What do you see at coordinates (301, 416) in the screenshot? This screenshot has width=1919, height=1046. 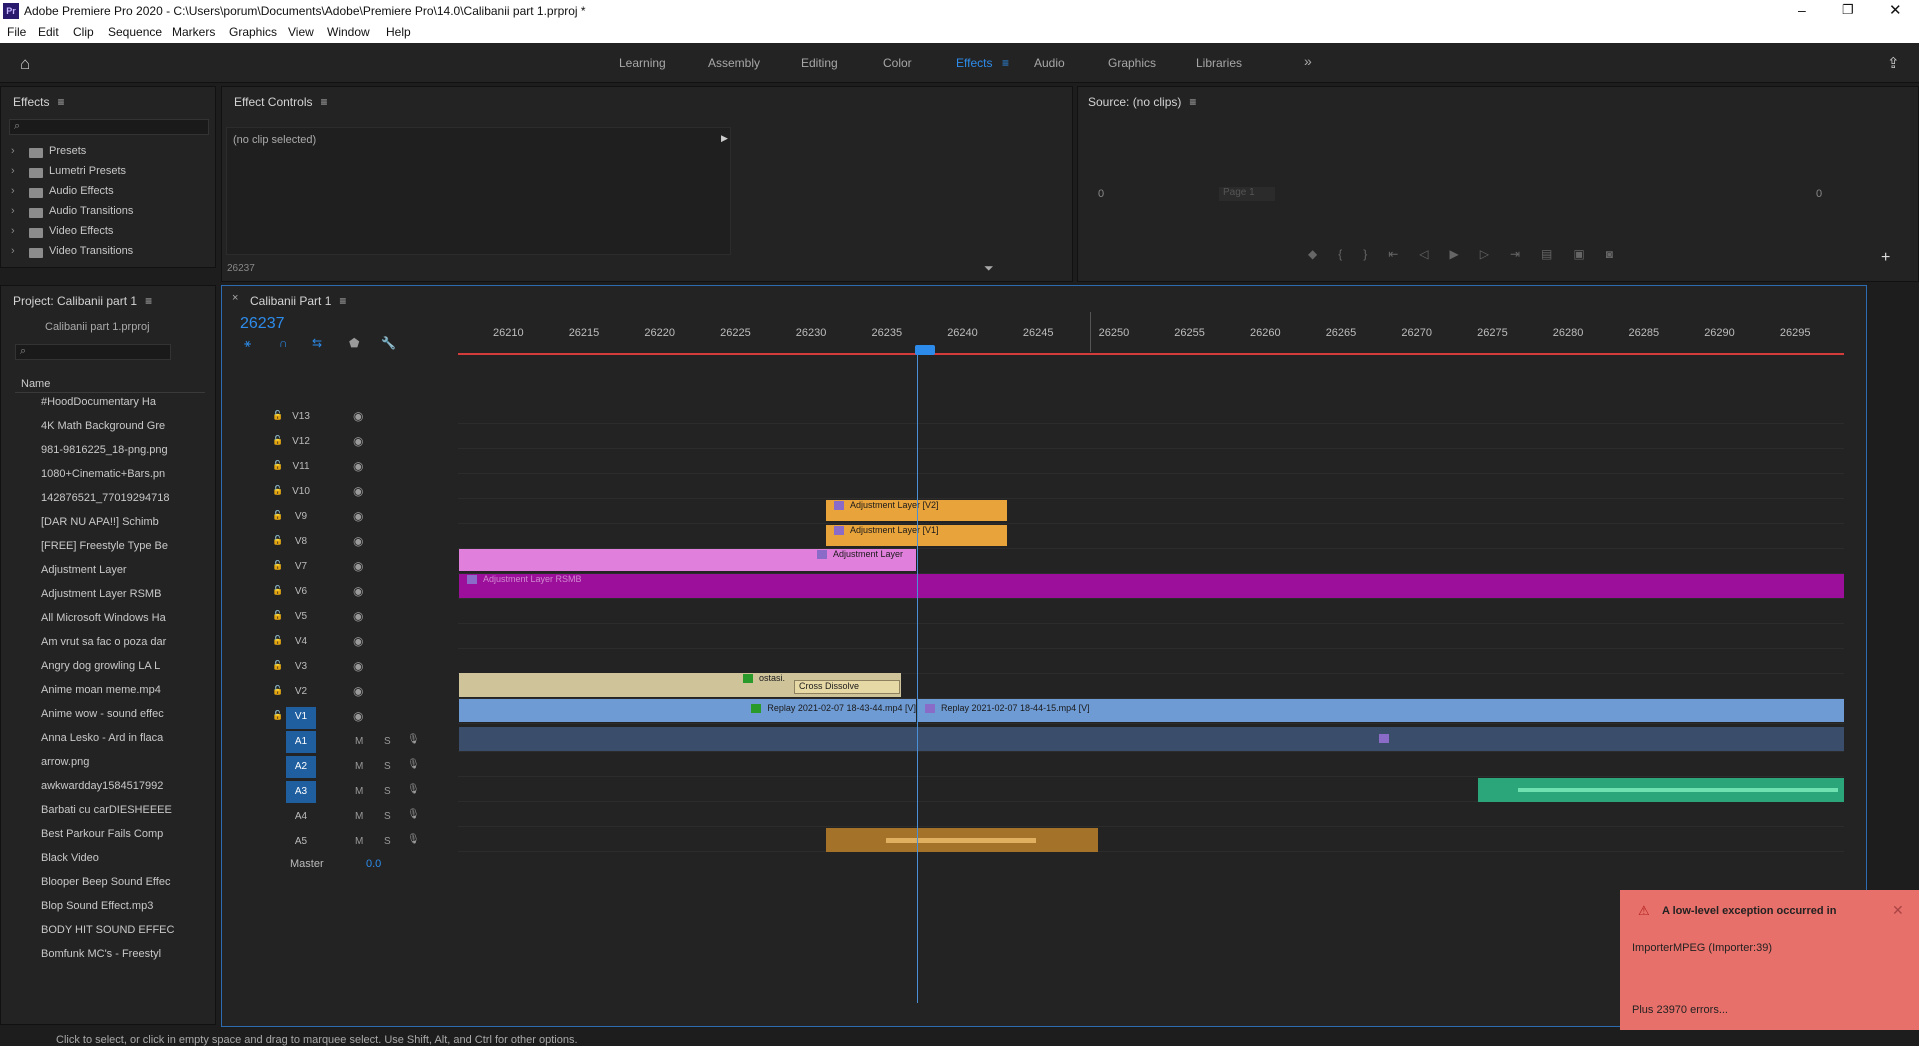 I see `track-label: V13` at bounding box center [301, 416].